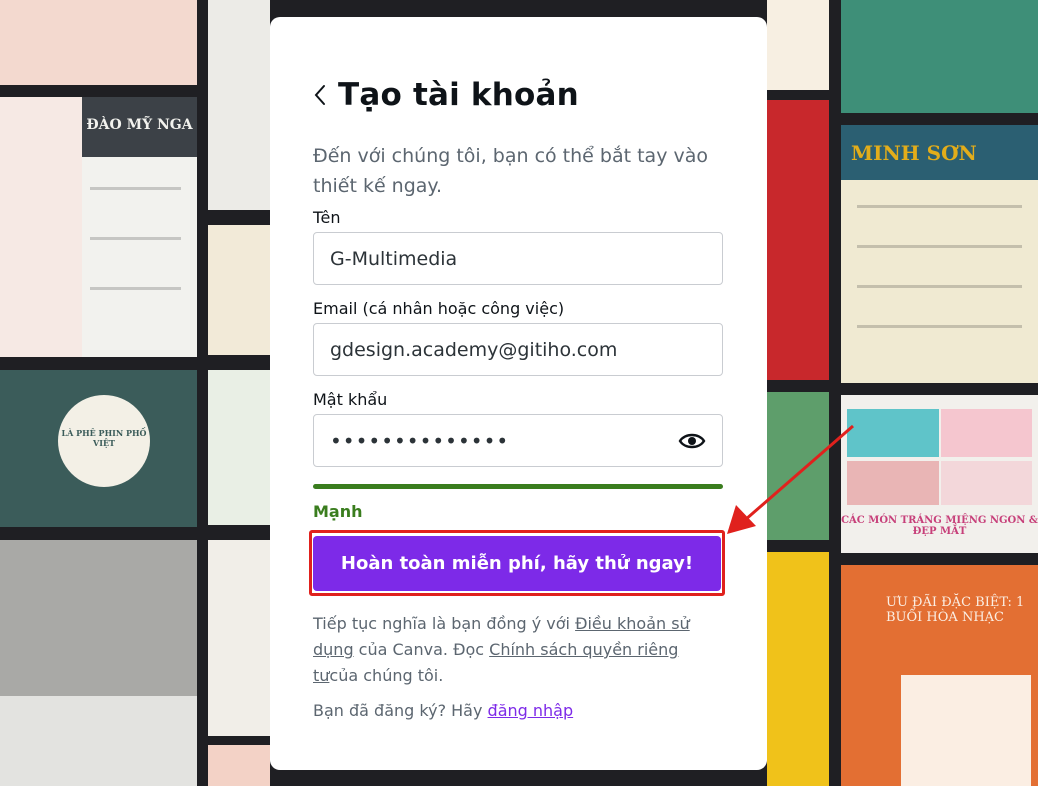 Image resolution: width=1038 pixels, height=786 pixels. Describe the element at coordinates (439, 308) in the screenshot. I see `email-label: Email (cá nhân hoặc công việc)` at that location.